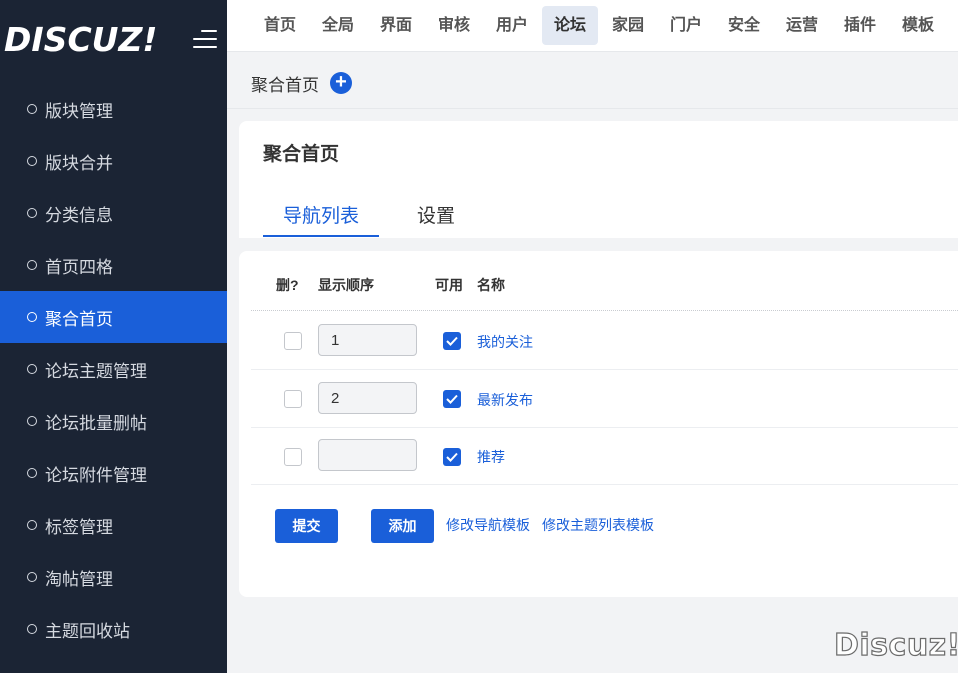 The width and height of the screenshot is (958, 673). What do you see at coordinates (113, 213) in the screenshot?
I see `sidebar-item-thread-types: 分类信息` at bounding box center [113, 213].